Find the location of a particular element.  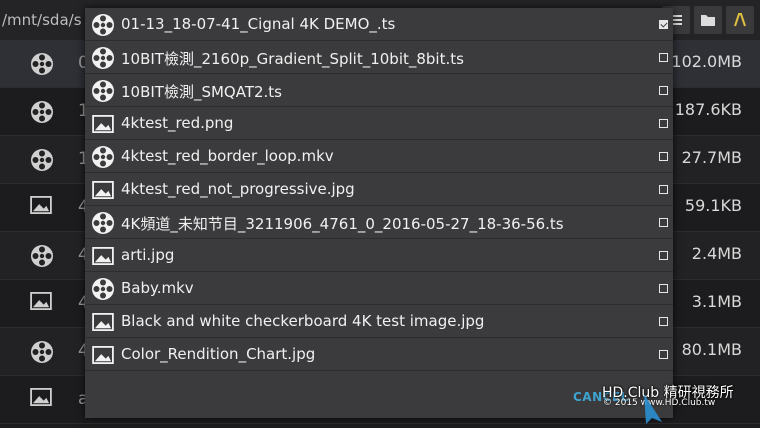

file-size: 80.1MB is located at coordinates (711, 349).